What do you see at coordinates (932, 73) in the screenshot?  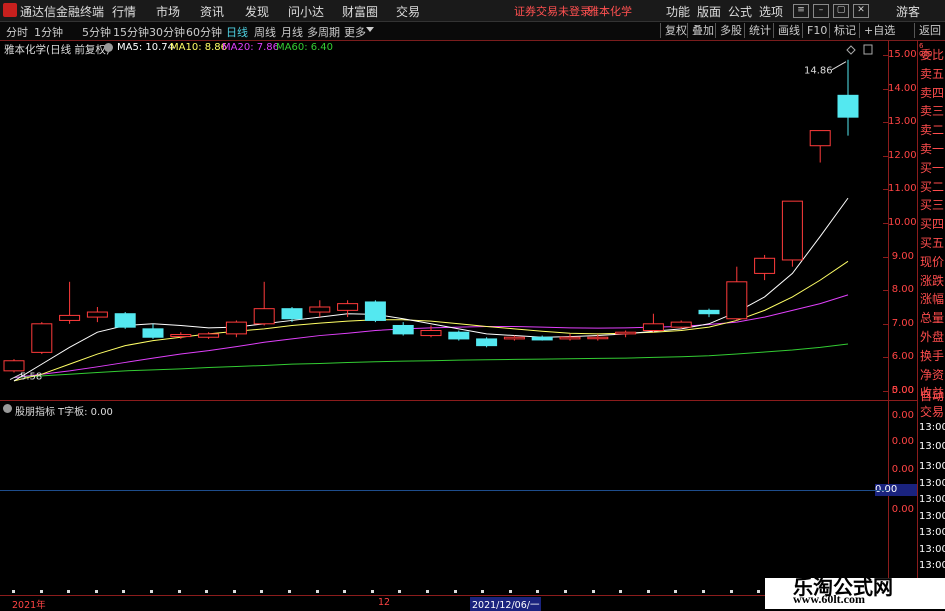 I see `side-panel-item: 卖五` at bounding box center [932, 73].